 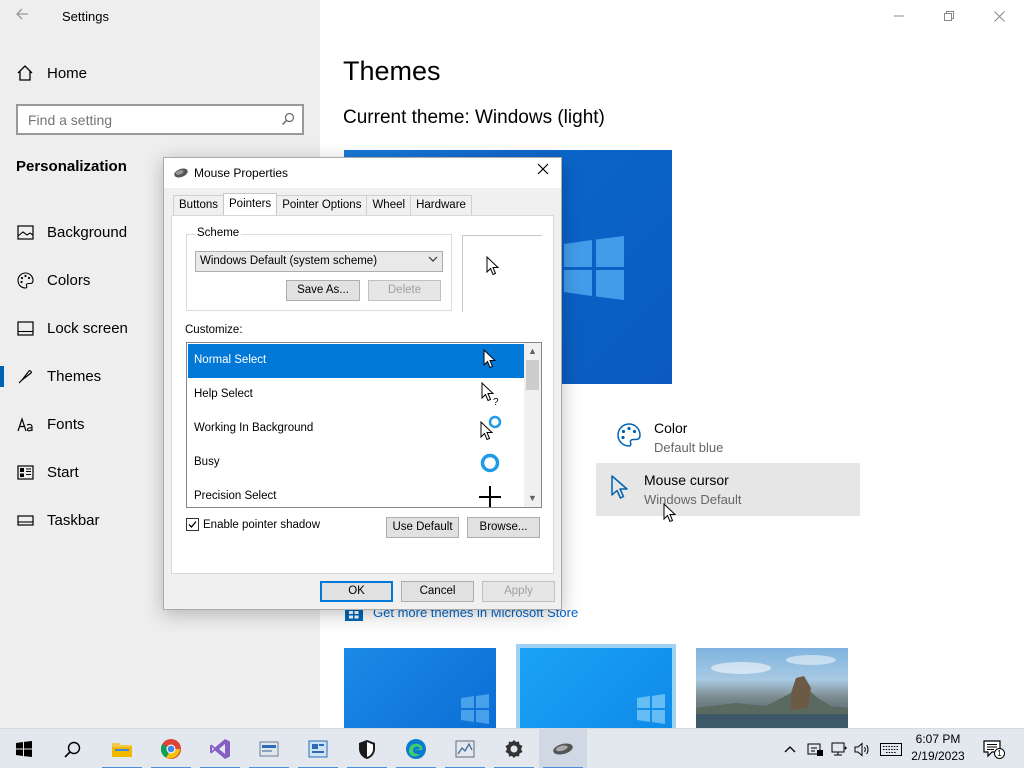 What do you see at coordinates (686, 480) in the screenshot?
I see `mouse-cursor-option-title: Mouse cursor` at bounding box center [686, 480].